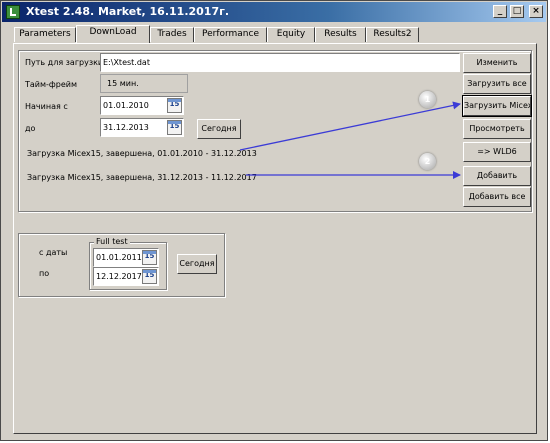 This screenshot has height=443, width=550. I want to click on timeframe-label: Тайм-фрейм, so click(51, 84).